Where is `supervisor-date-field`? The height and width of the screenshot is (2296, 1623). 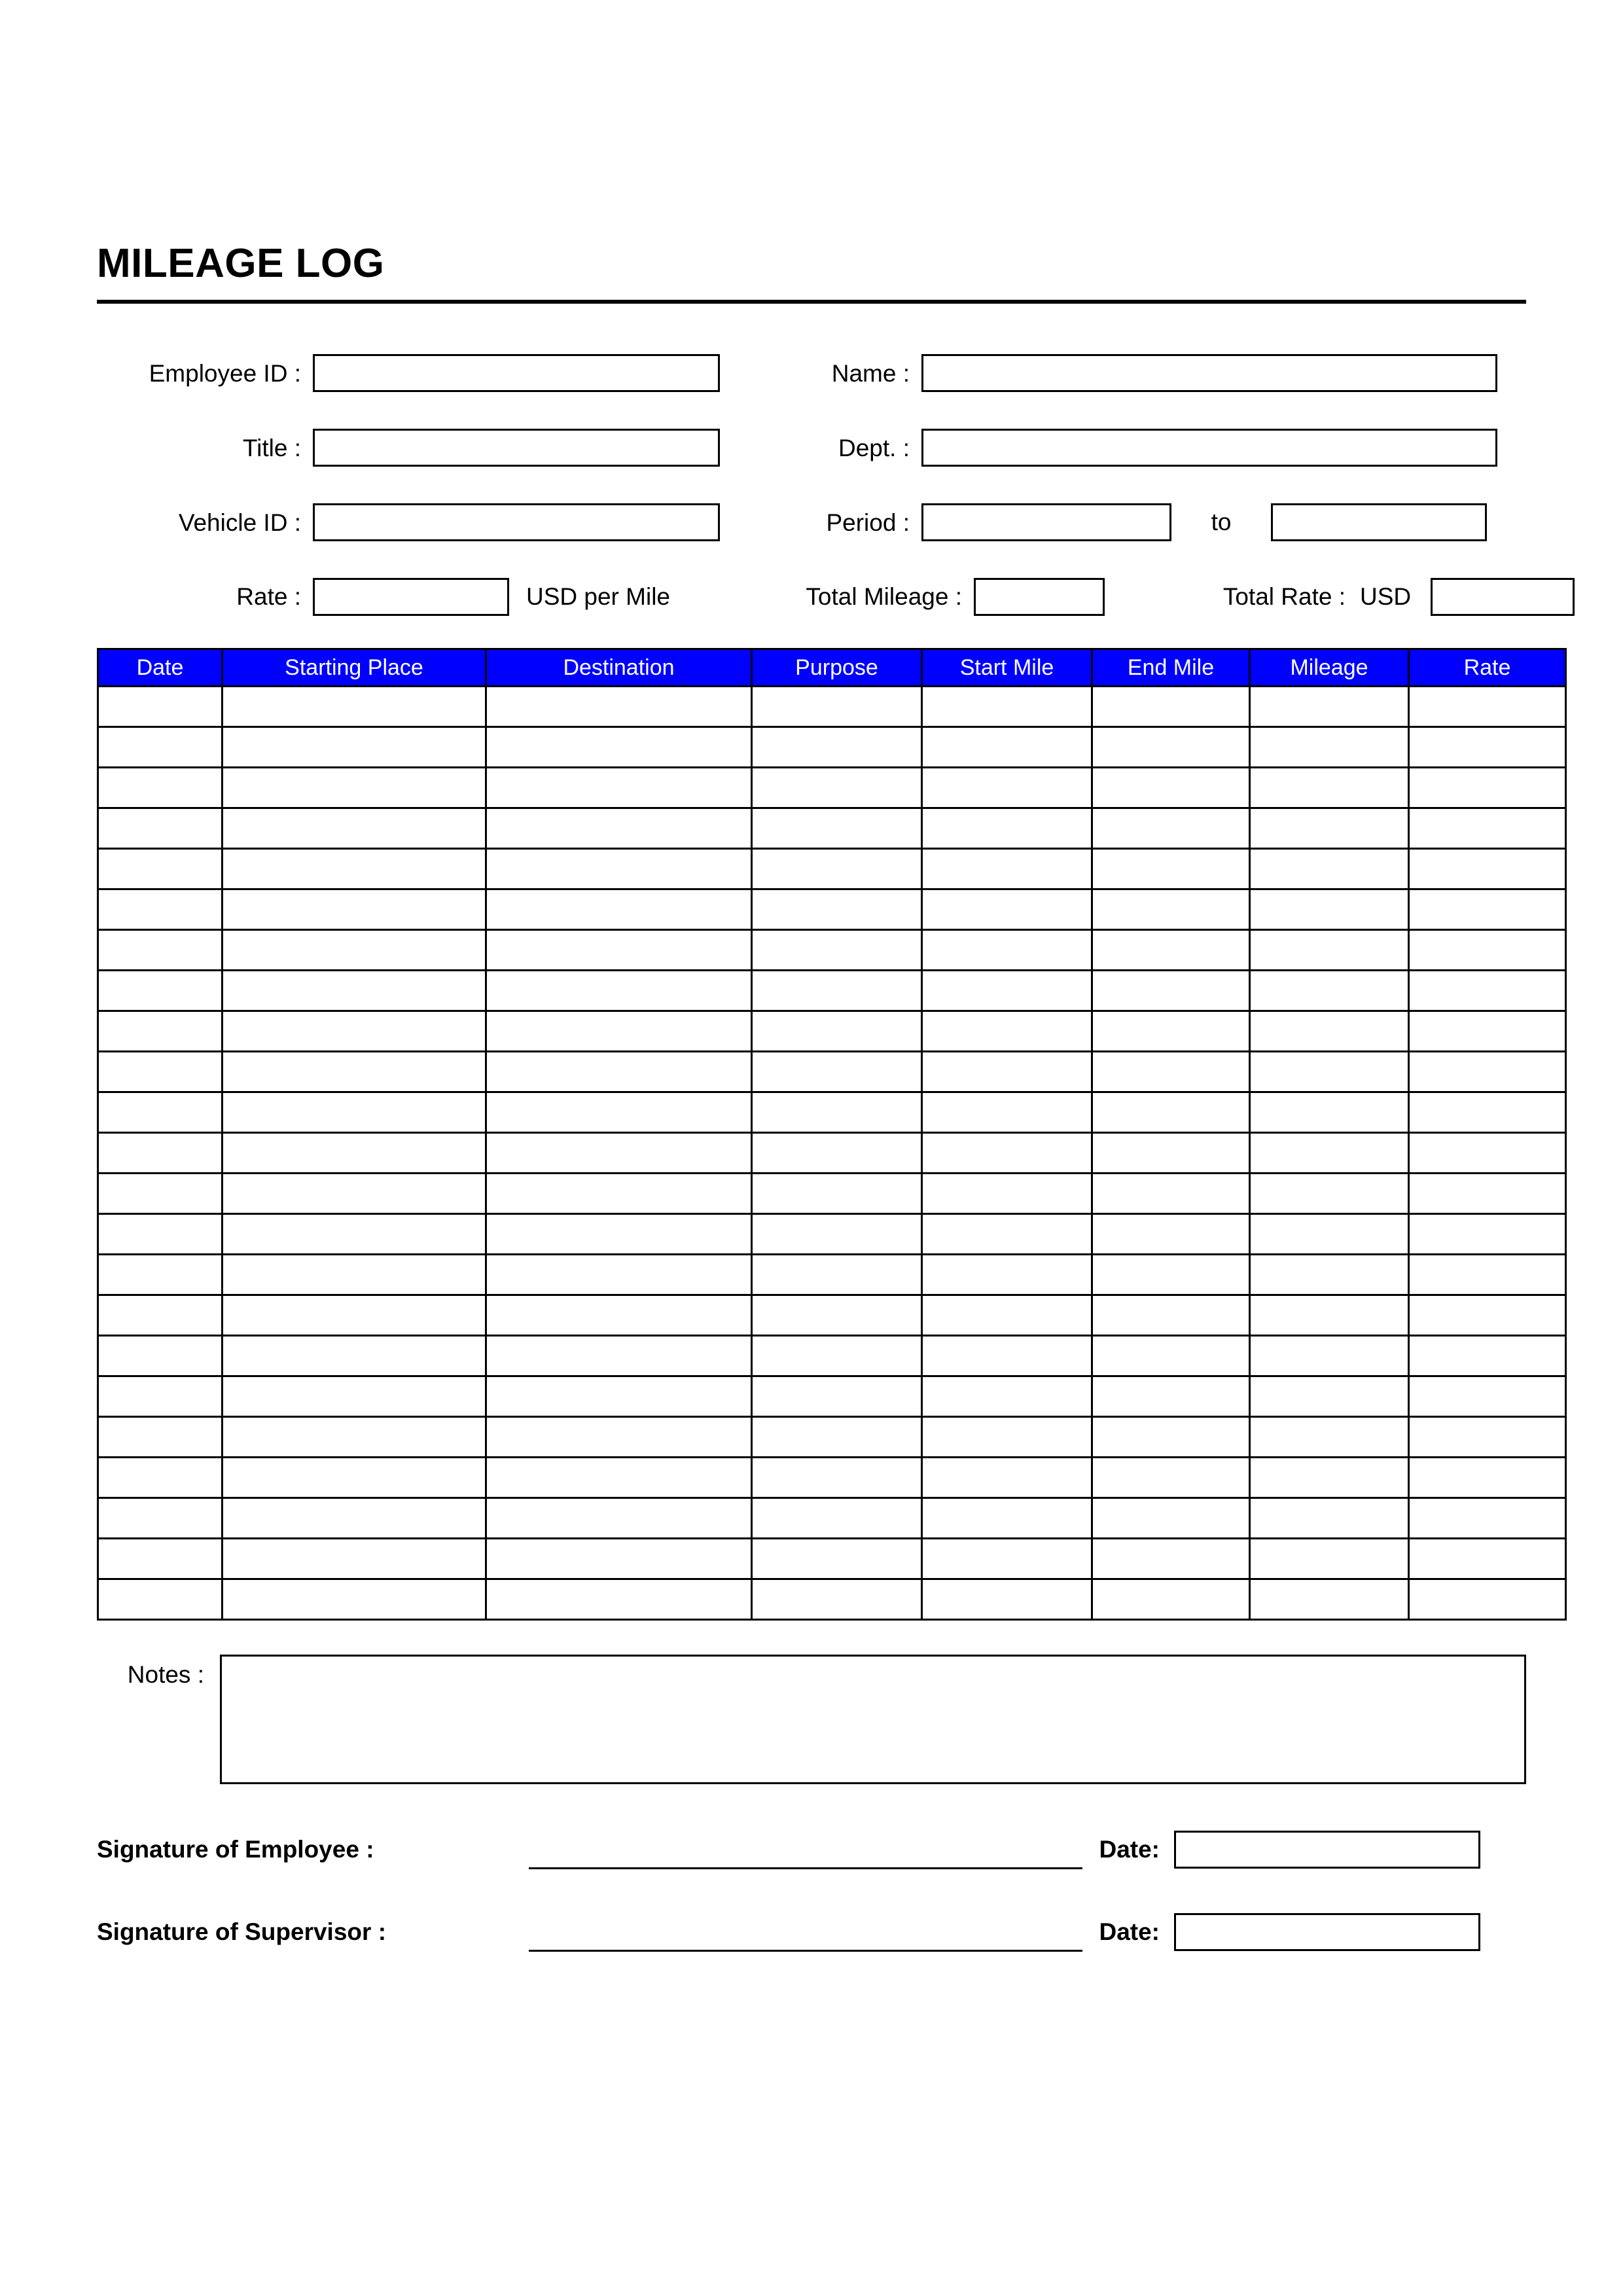 supervisor-date-field is located at coordinates (1327, 1932).